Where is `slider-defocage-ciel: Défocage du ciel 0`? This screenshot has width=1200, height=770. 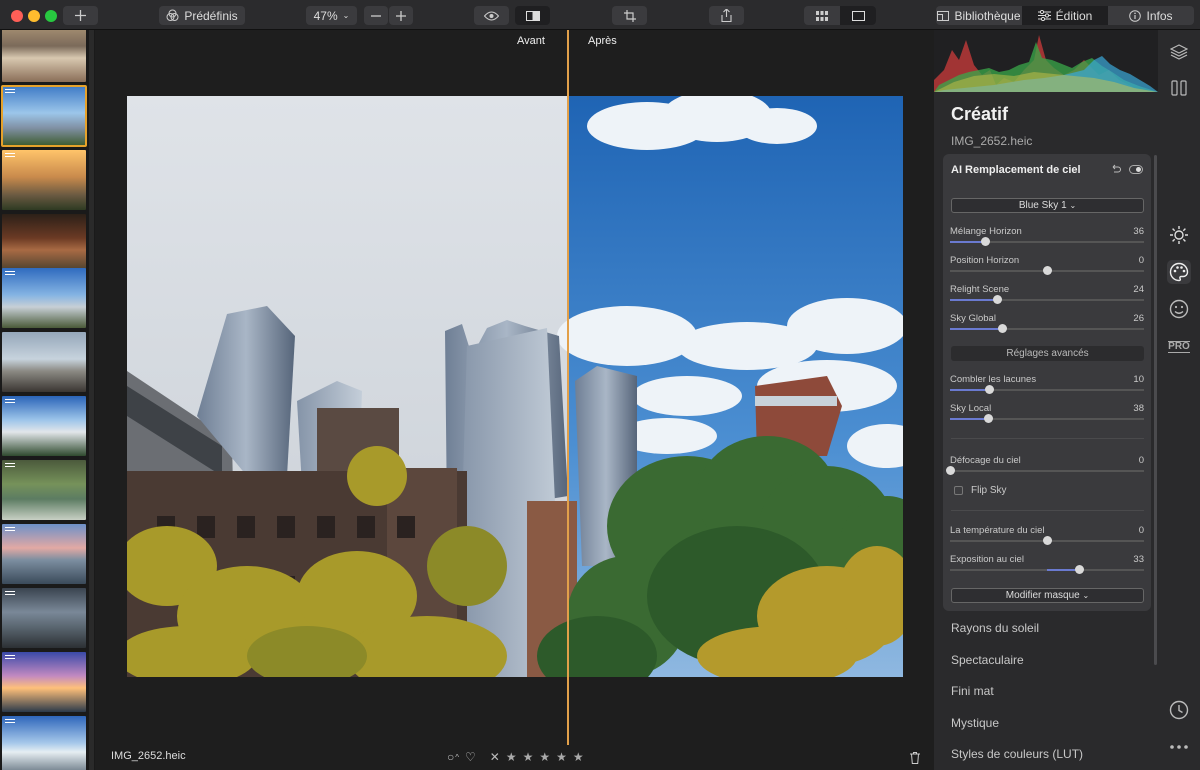
slider-defocage-ciel: Défocage du ciel 0 is located at coordinates (1045, 469).